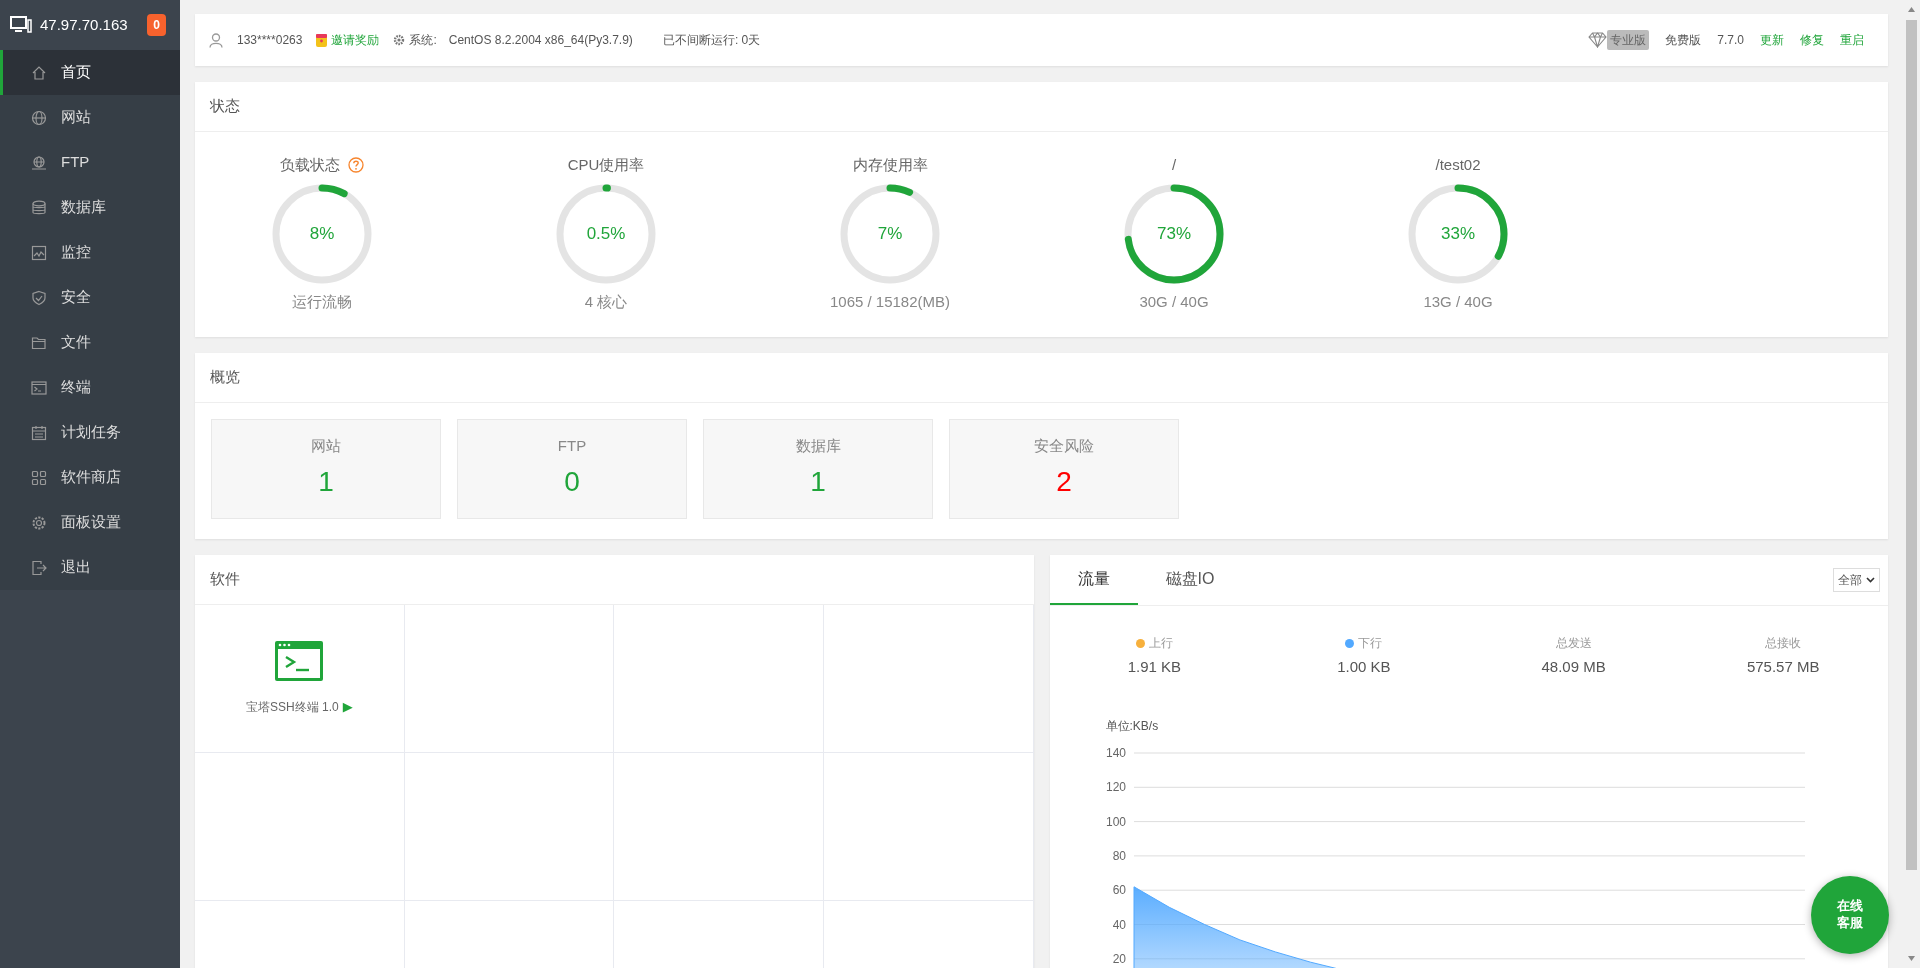  What do you see at coordinates (90, 432) in the screenshot?
I see `sidebar-item: 计划任务` at bounding box center [90, 432].